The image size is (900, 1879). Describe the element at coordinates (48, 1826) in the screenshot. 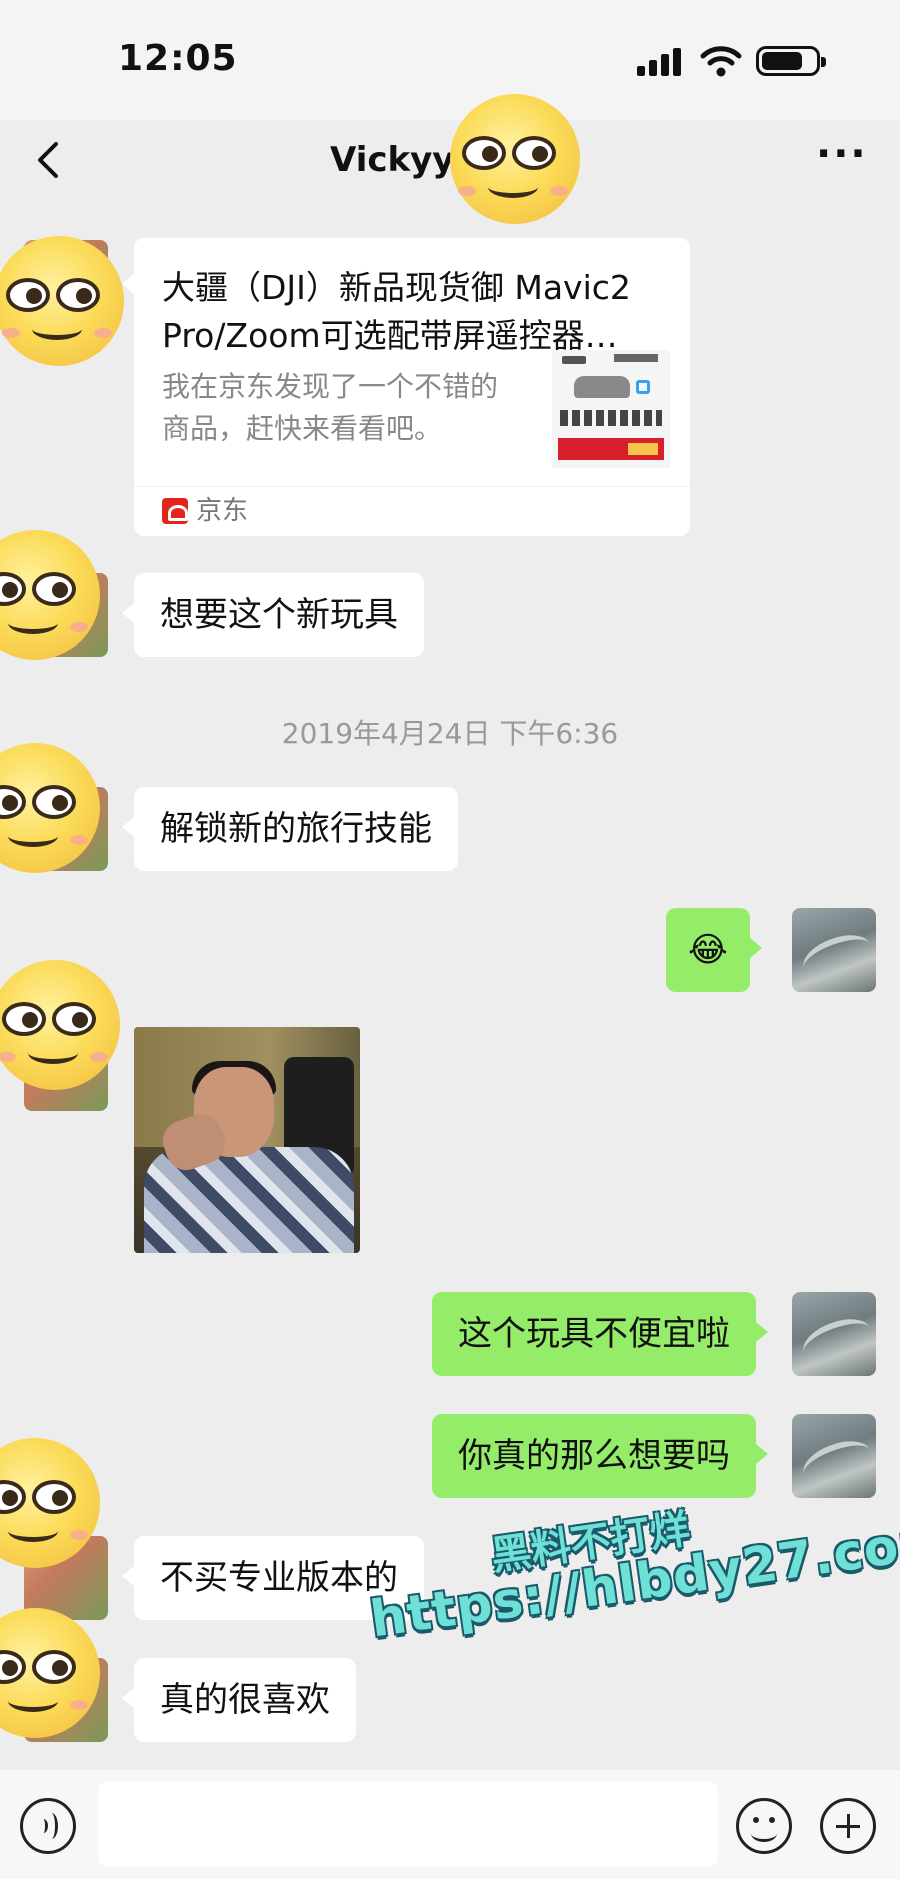

I see `voice-icon` at that location.